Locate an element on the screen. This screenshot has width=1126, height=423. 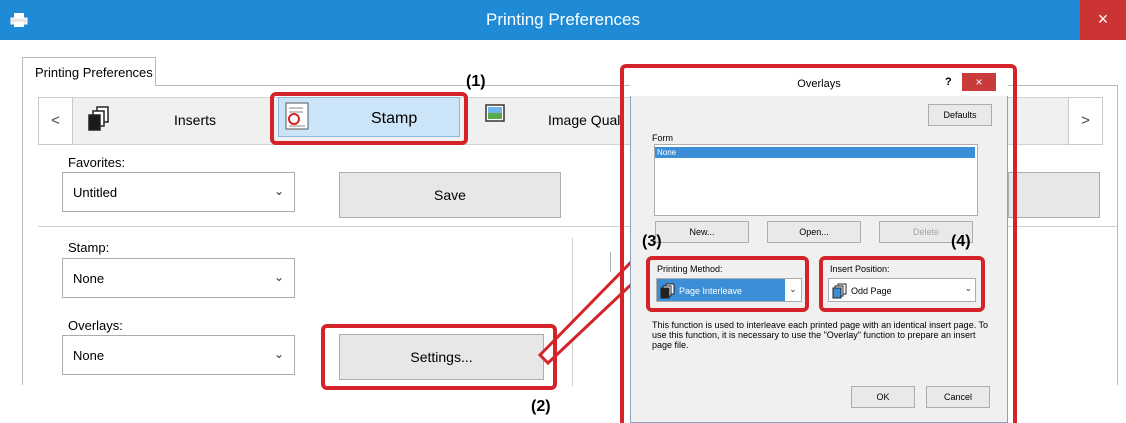
callout-number-1: (1) is located at coordinates (476, 81).